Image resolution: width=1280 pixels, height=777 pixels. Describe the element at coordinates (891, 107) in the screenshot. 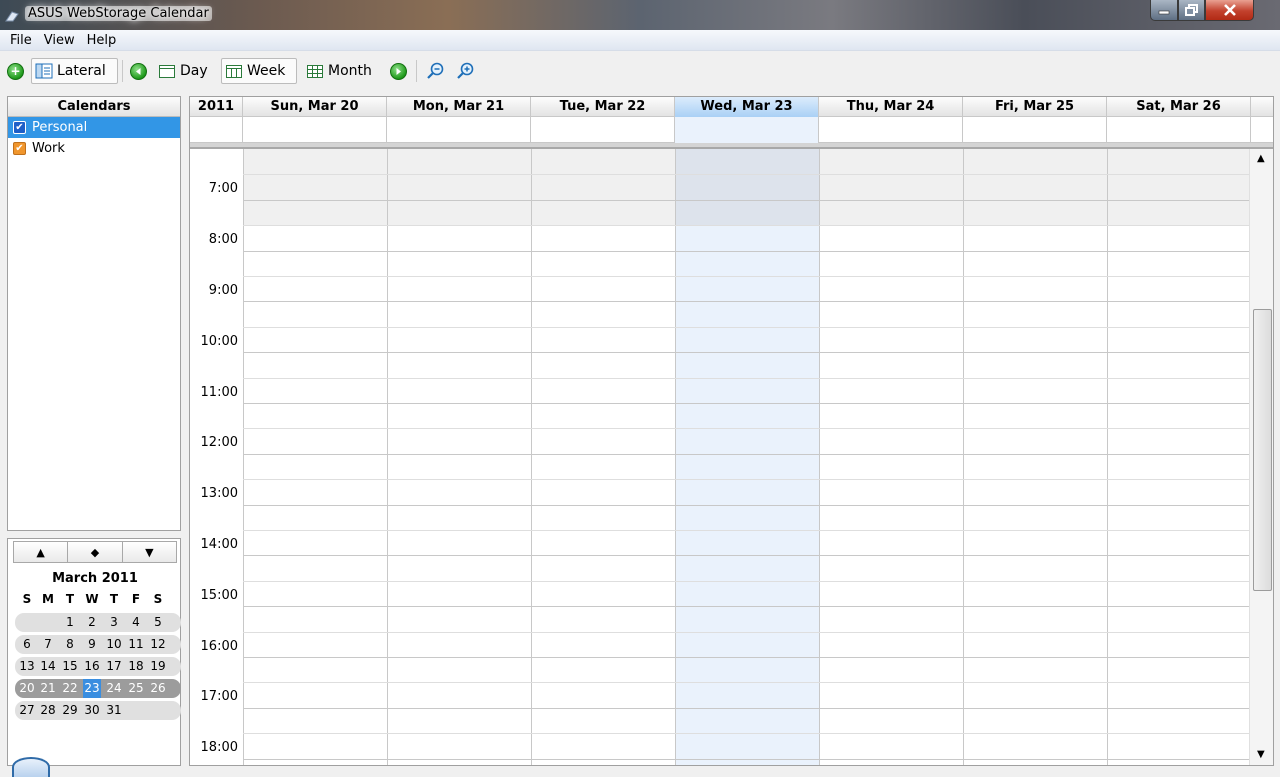

I see `day-header: Thu, Mar 24` at that location.